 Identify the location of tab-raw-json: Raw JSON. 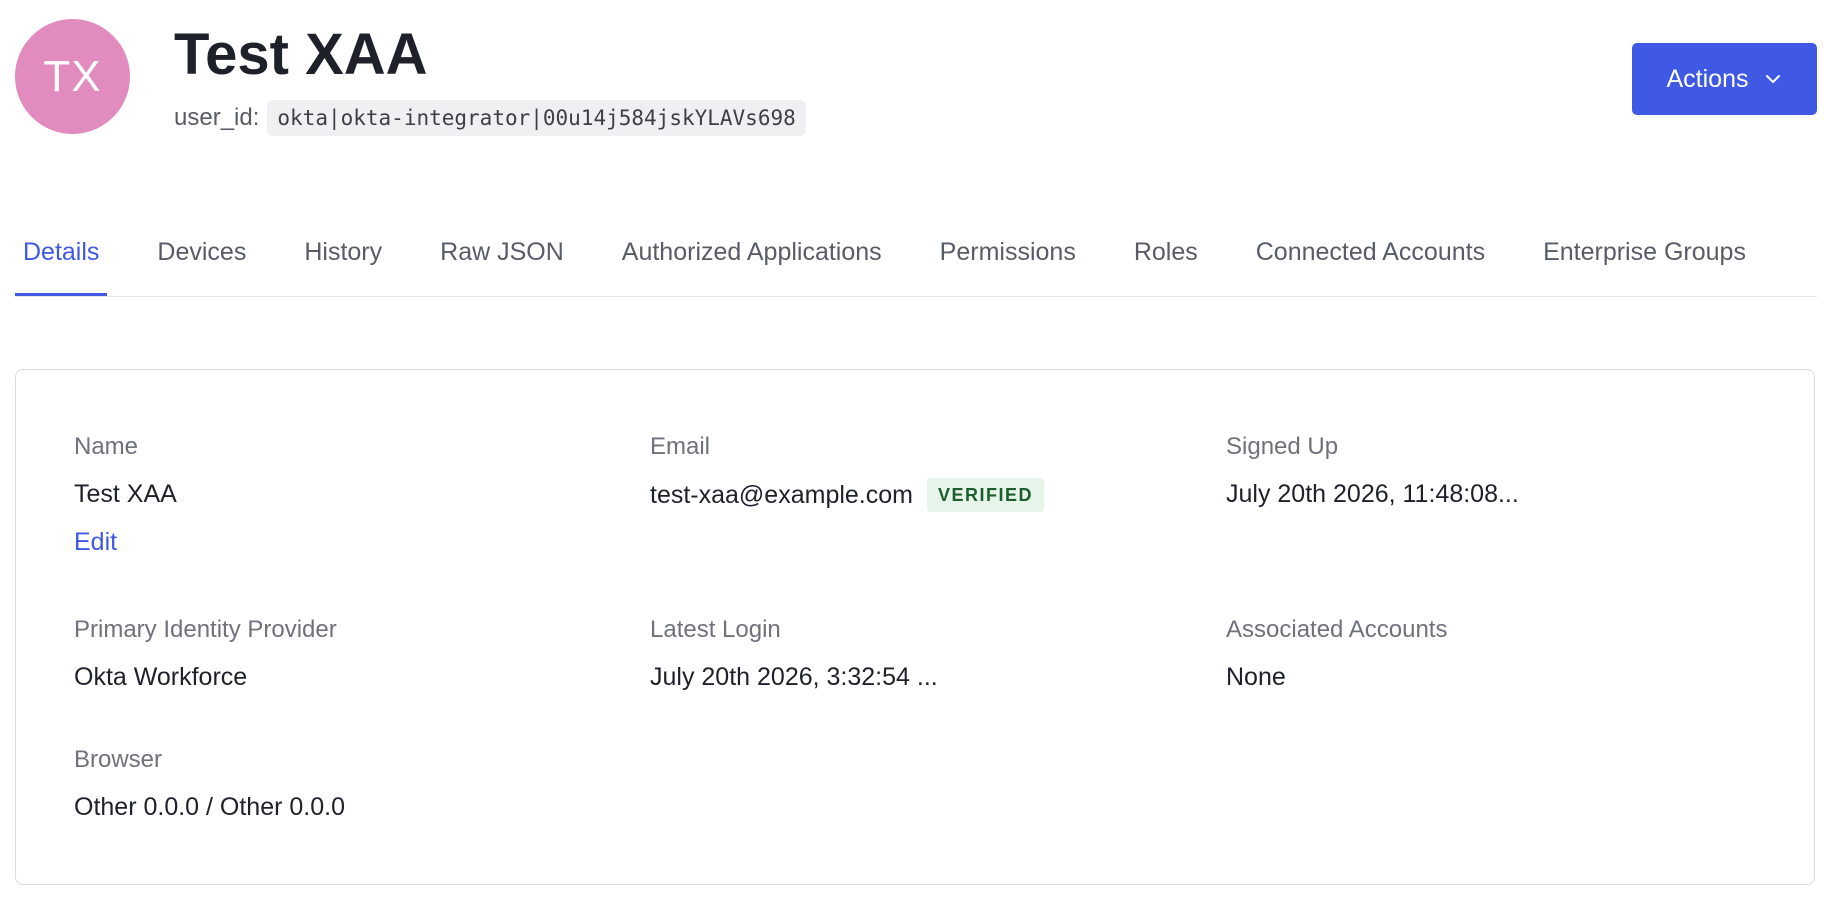
(502, 263).